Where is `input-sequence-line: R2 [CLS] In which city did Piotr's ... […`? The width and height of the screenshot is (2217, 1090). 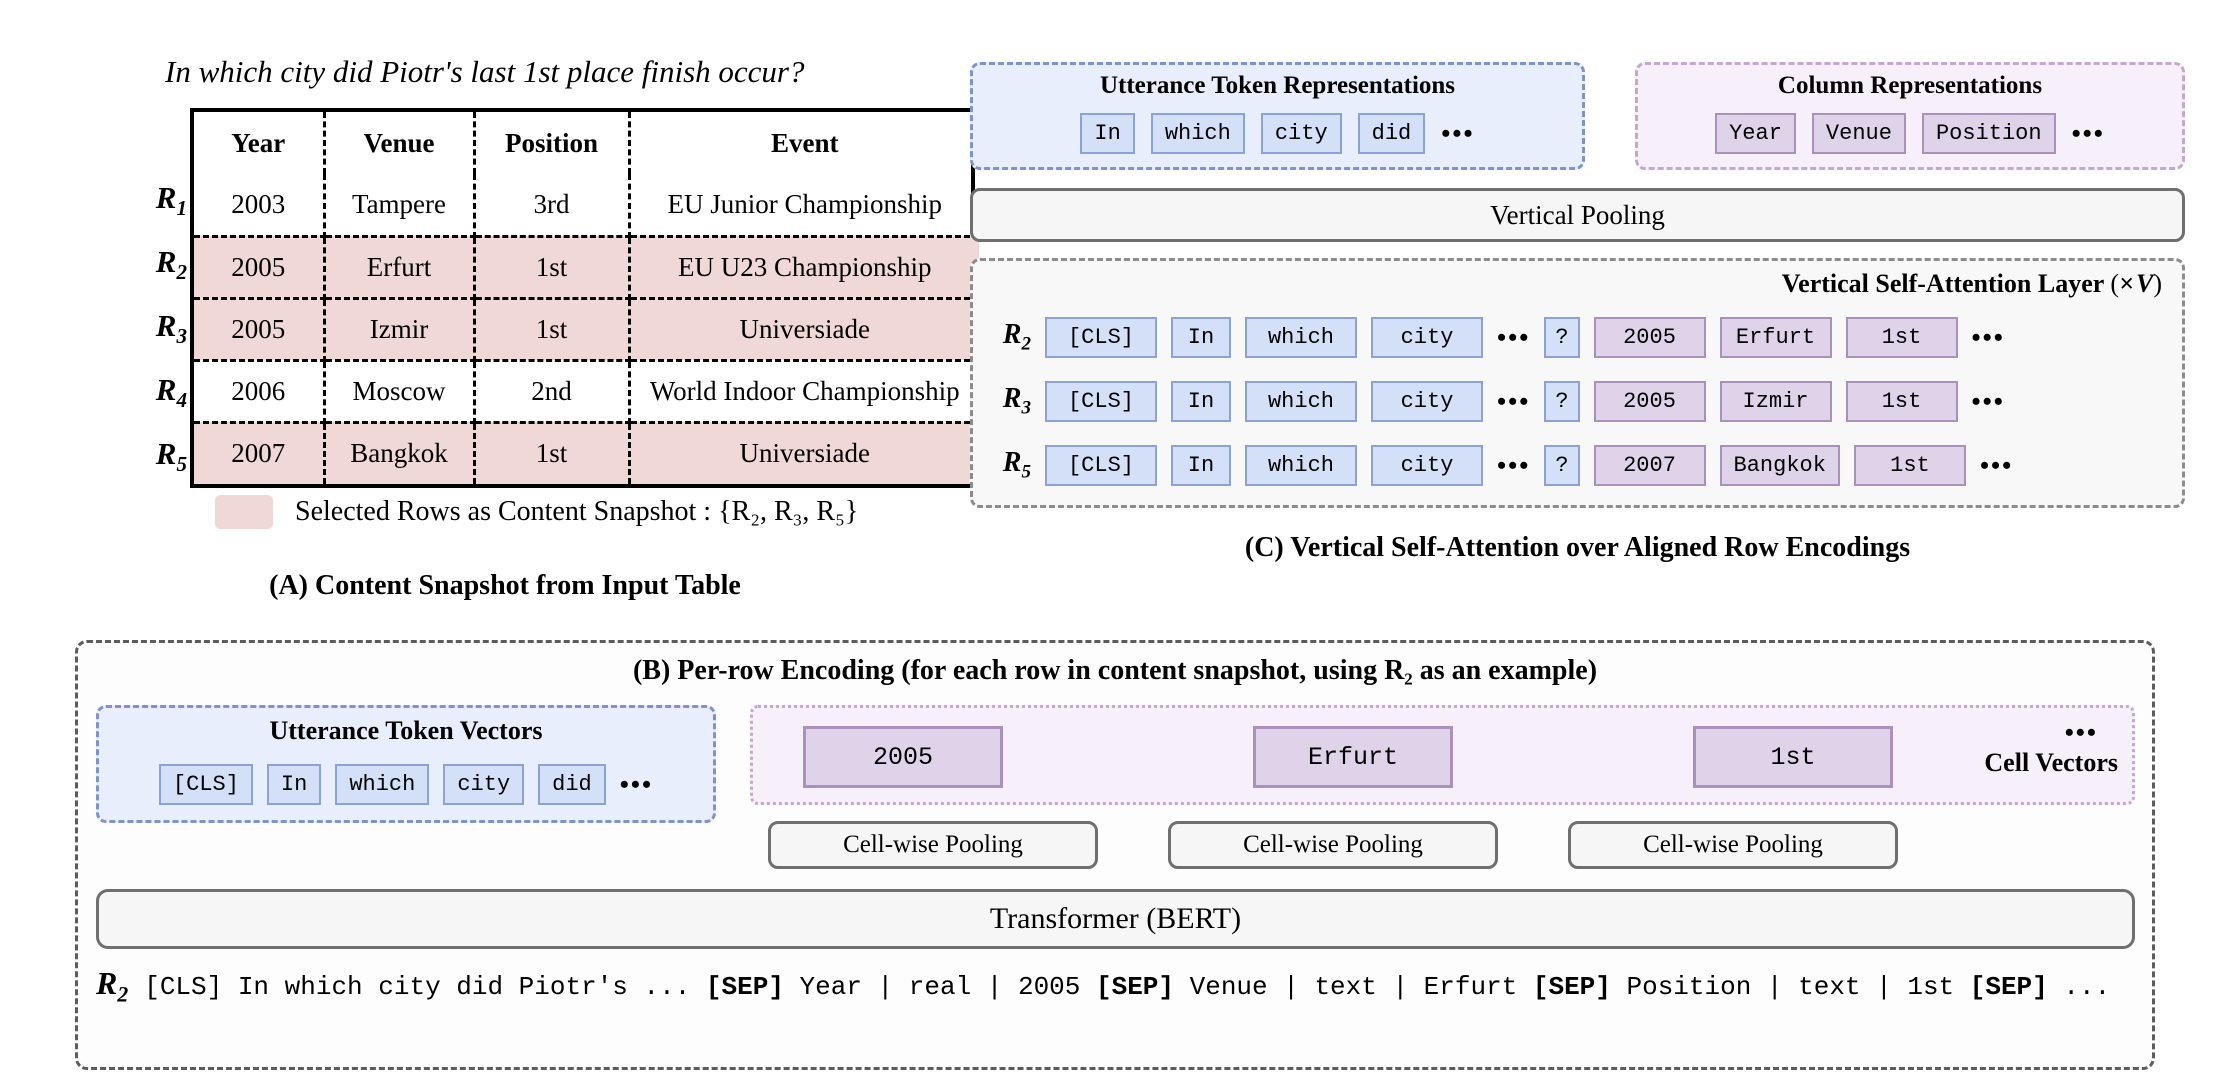
input-sequence-line: R2 [CLS] In which city did Piotr's ... [… is located at coordinates (1115, 986).